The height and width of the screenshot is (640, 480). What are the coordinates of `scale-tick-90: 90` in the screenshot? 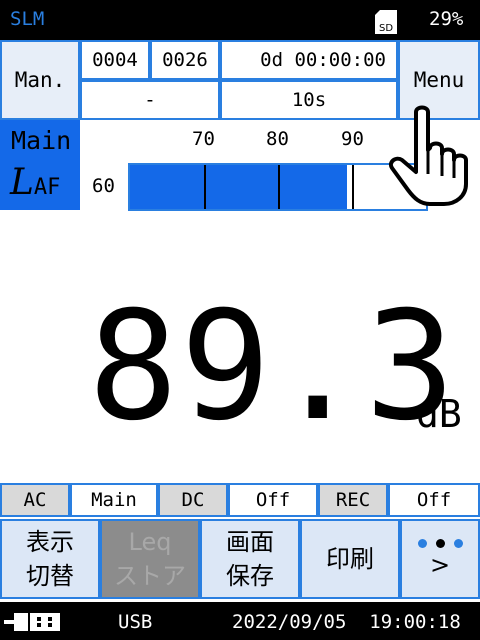 It's located at (352, 139).